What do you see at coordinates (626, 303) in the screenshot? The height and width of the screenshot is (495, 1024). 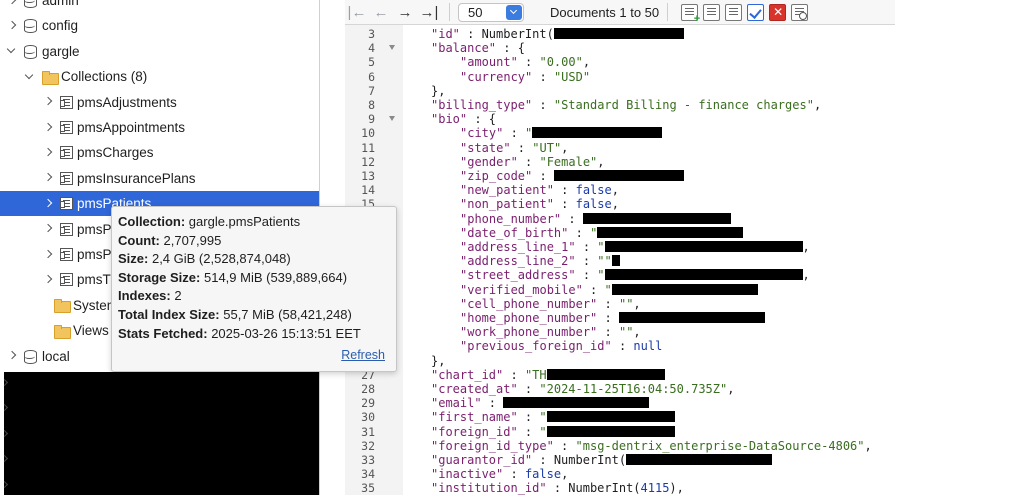 I see `code-token: ""` at bounding box center [626, 303].